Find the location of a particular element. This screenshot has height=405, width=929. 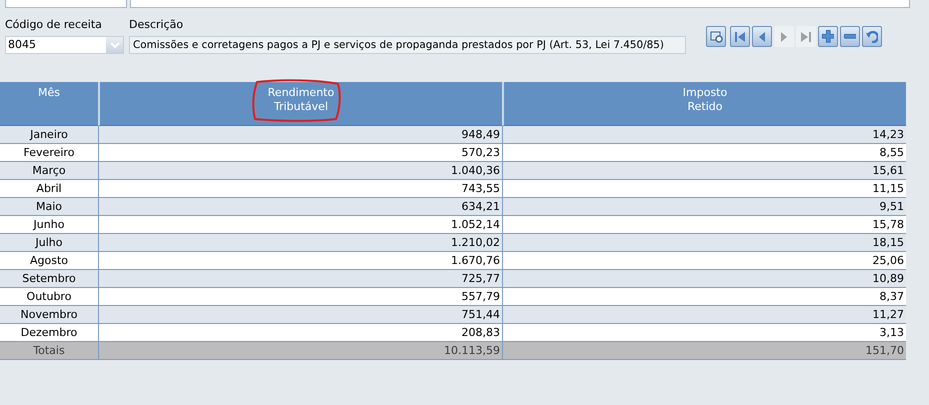

table-cell: 14,23 is located at coordinates (704, 135).